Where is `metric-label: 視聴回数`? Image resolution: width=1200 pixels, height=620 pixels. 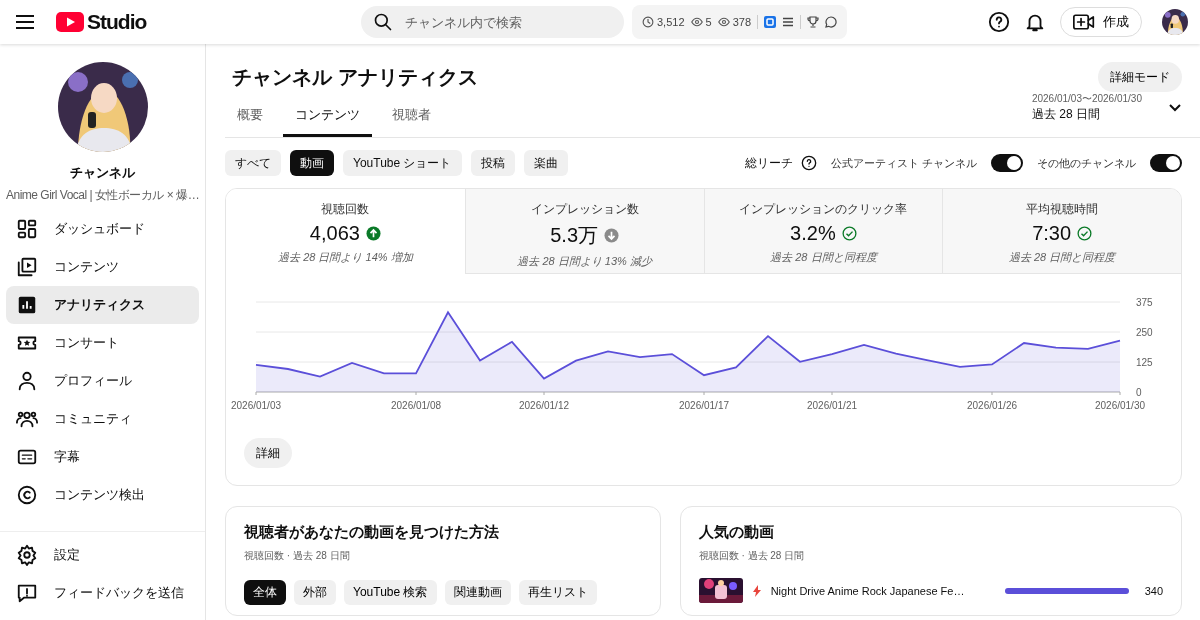
metric-label: 視聴回数 is located at coordinates (345, 209).